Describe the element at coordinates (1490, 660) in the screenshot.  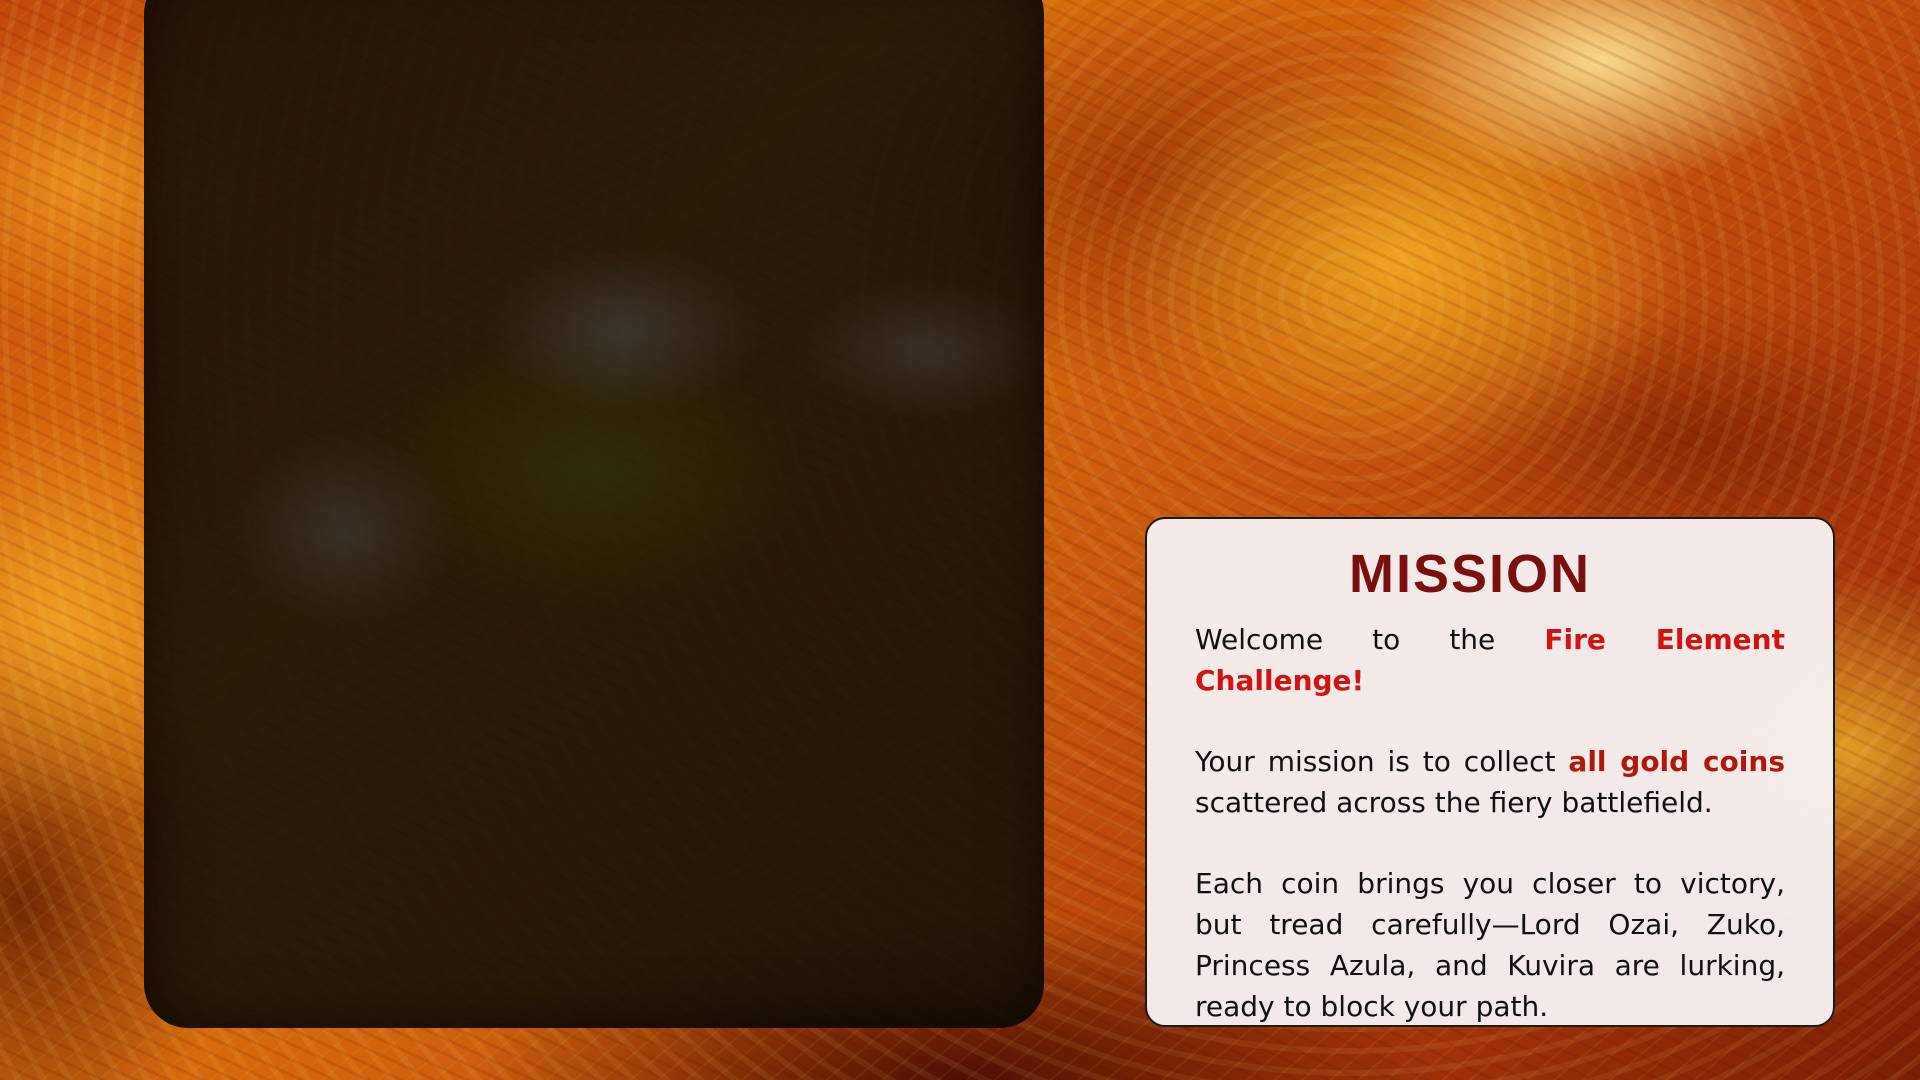
I see `mission-intro: Welcome to the Fire Element Challenge!` at that location.